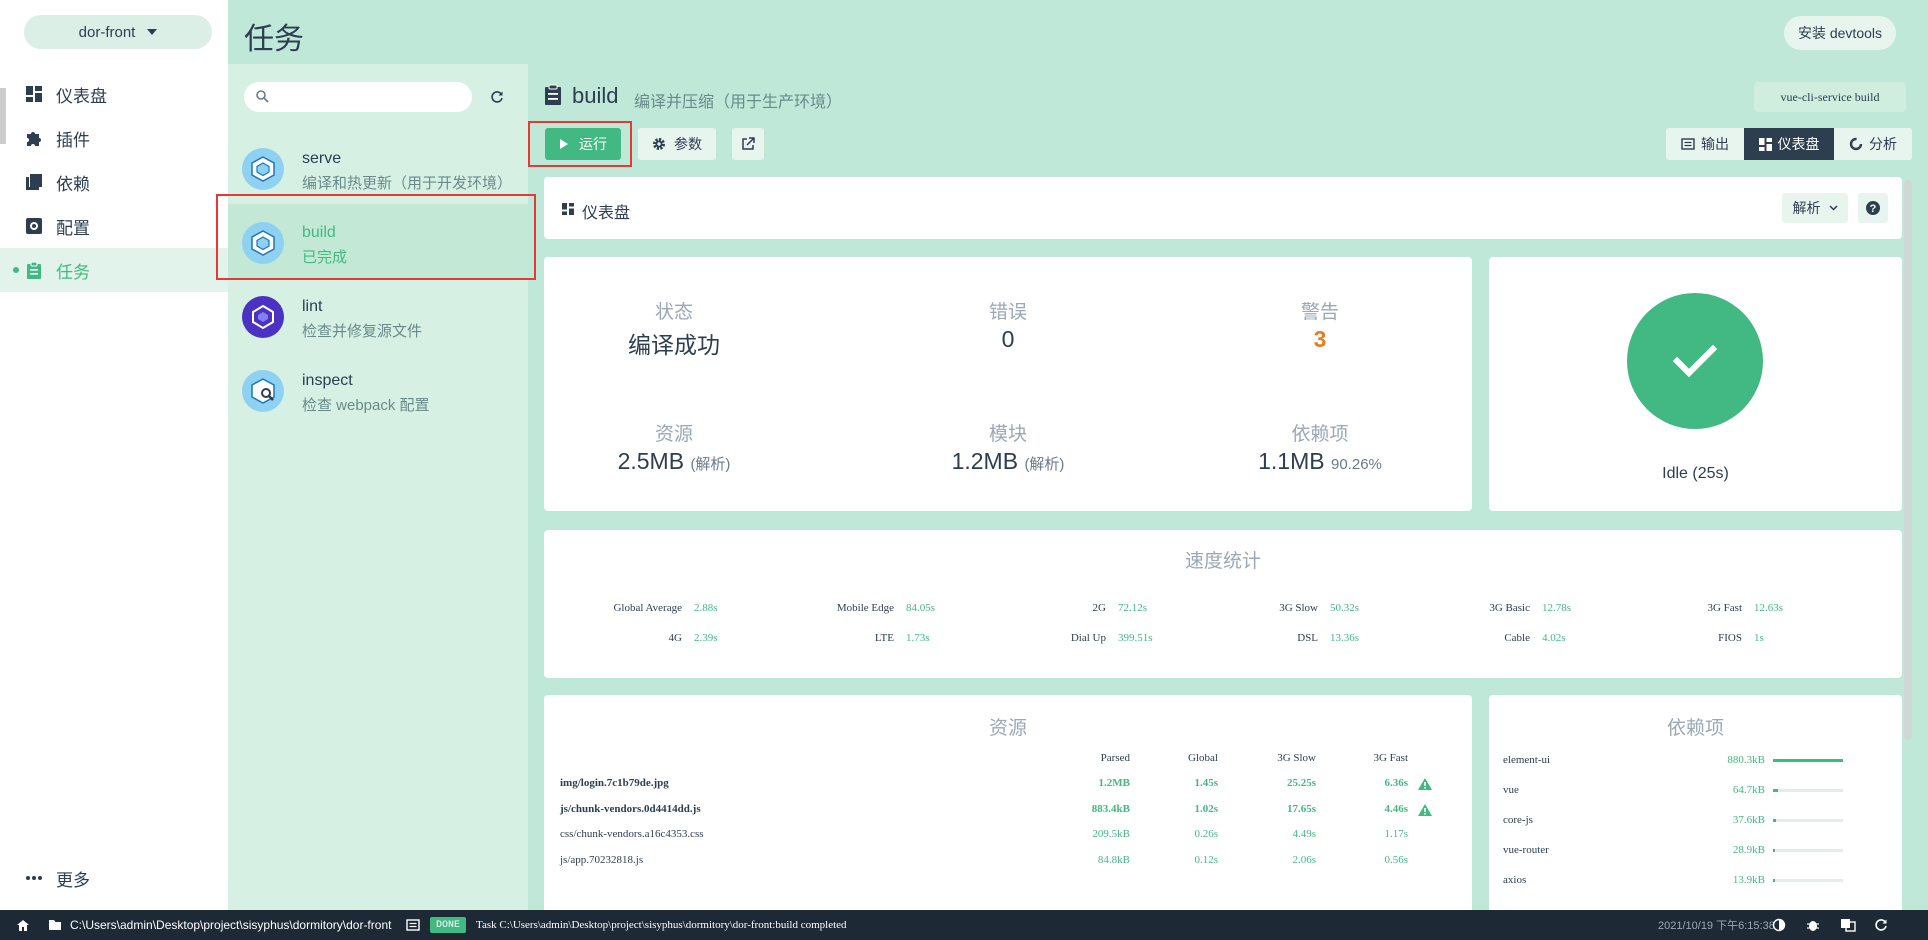  Describe the element at coordinates (921, 608) in the screenshot. I see `speed-stat-value: 84.05s` at that location.